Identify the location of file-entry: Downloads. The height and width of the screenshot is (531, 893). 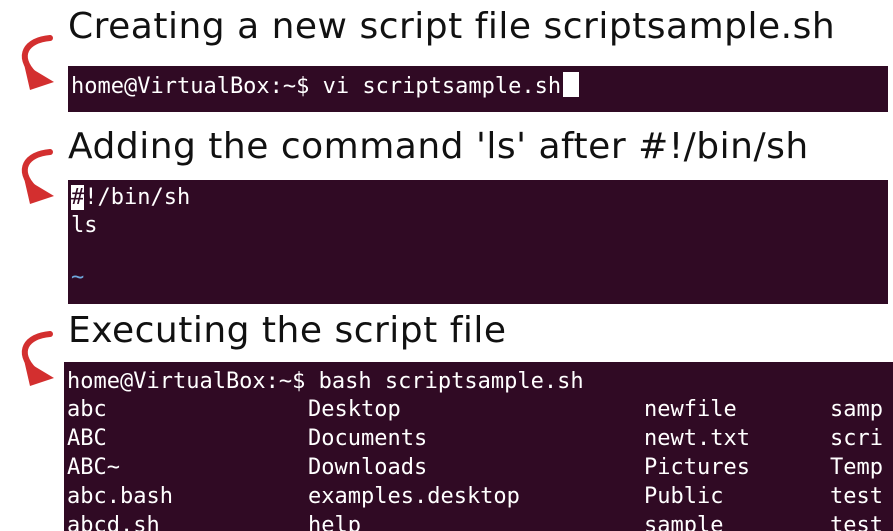
(368, 467).